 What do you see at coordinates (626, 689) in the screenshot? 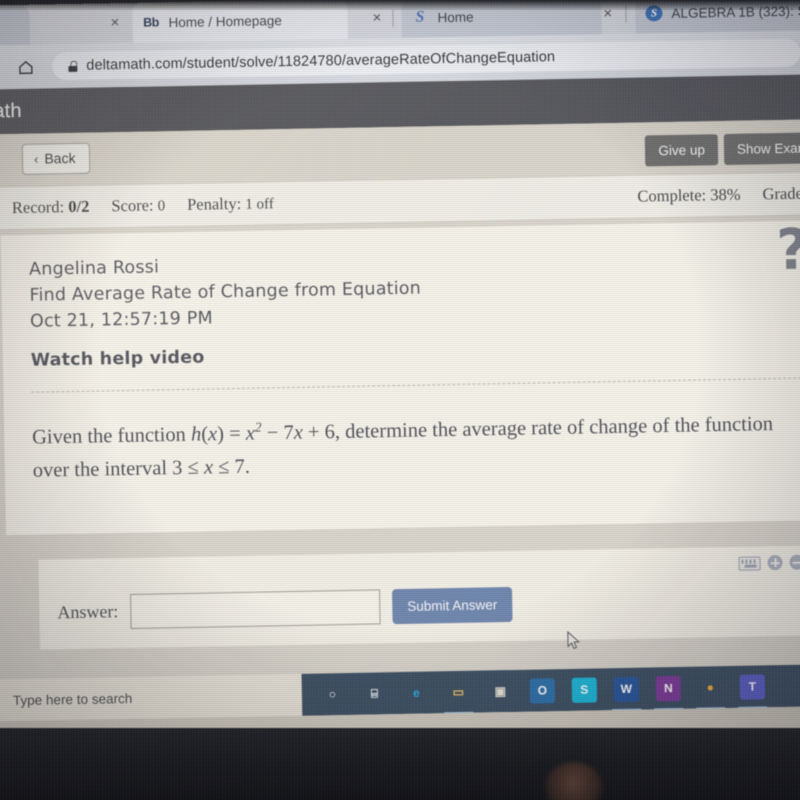
I see `word-icon: W` at bounding box center [626, 689].